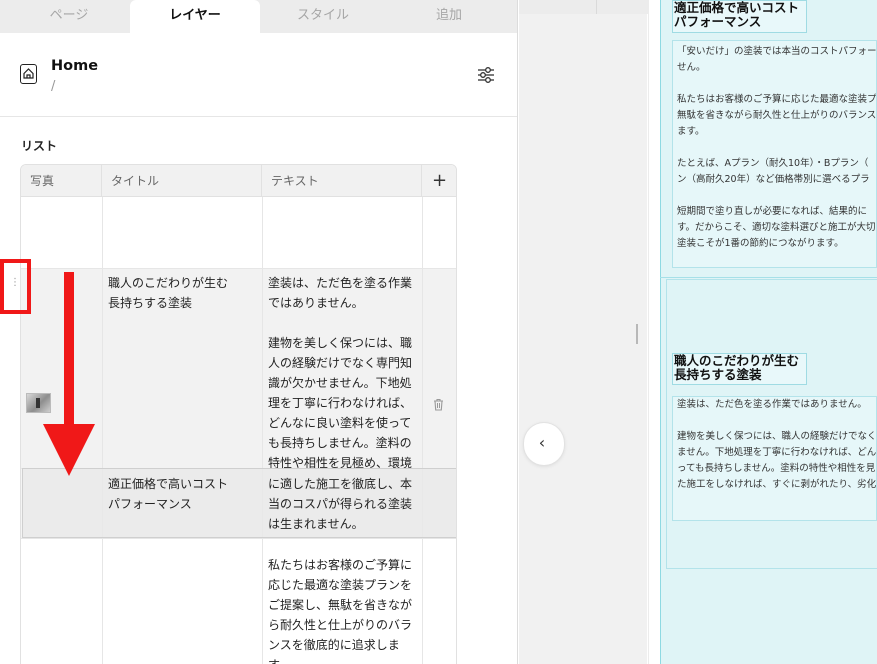  What do you see at coordinates (53, 86) in the screenshot?
I see `page-path: /` at bounding box center [53, 86].